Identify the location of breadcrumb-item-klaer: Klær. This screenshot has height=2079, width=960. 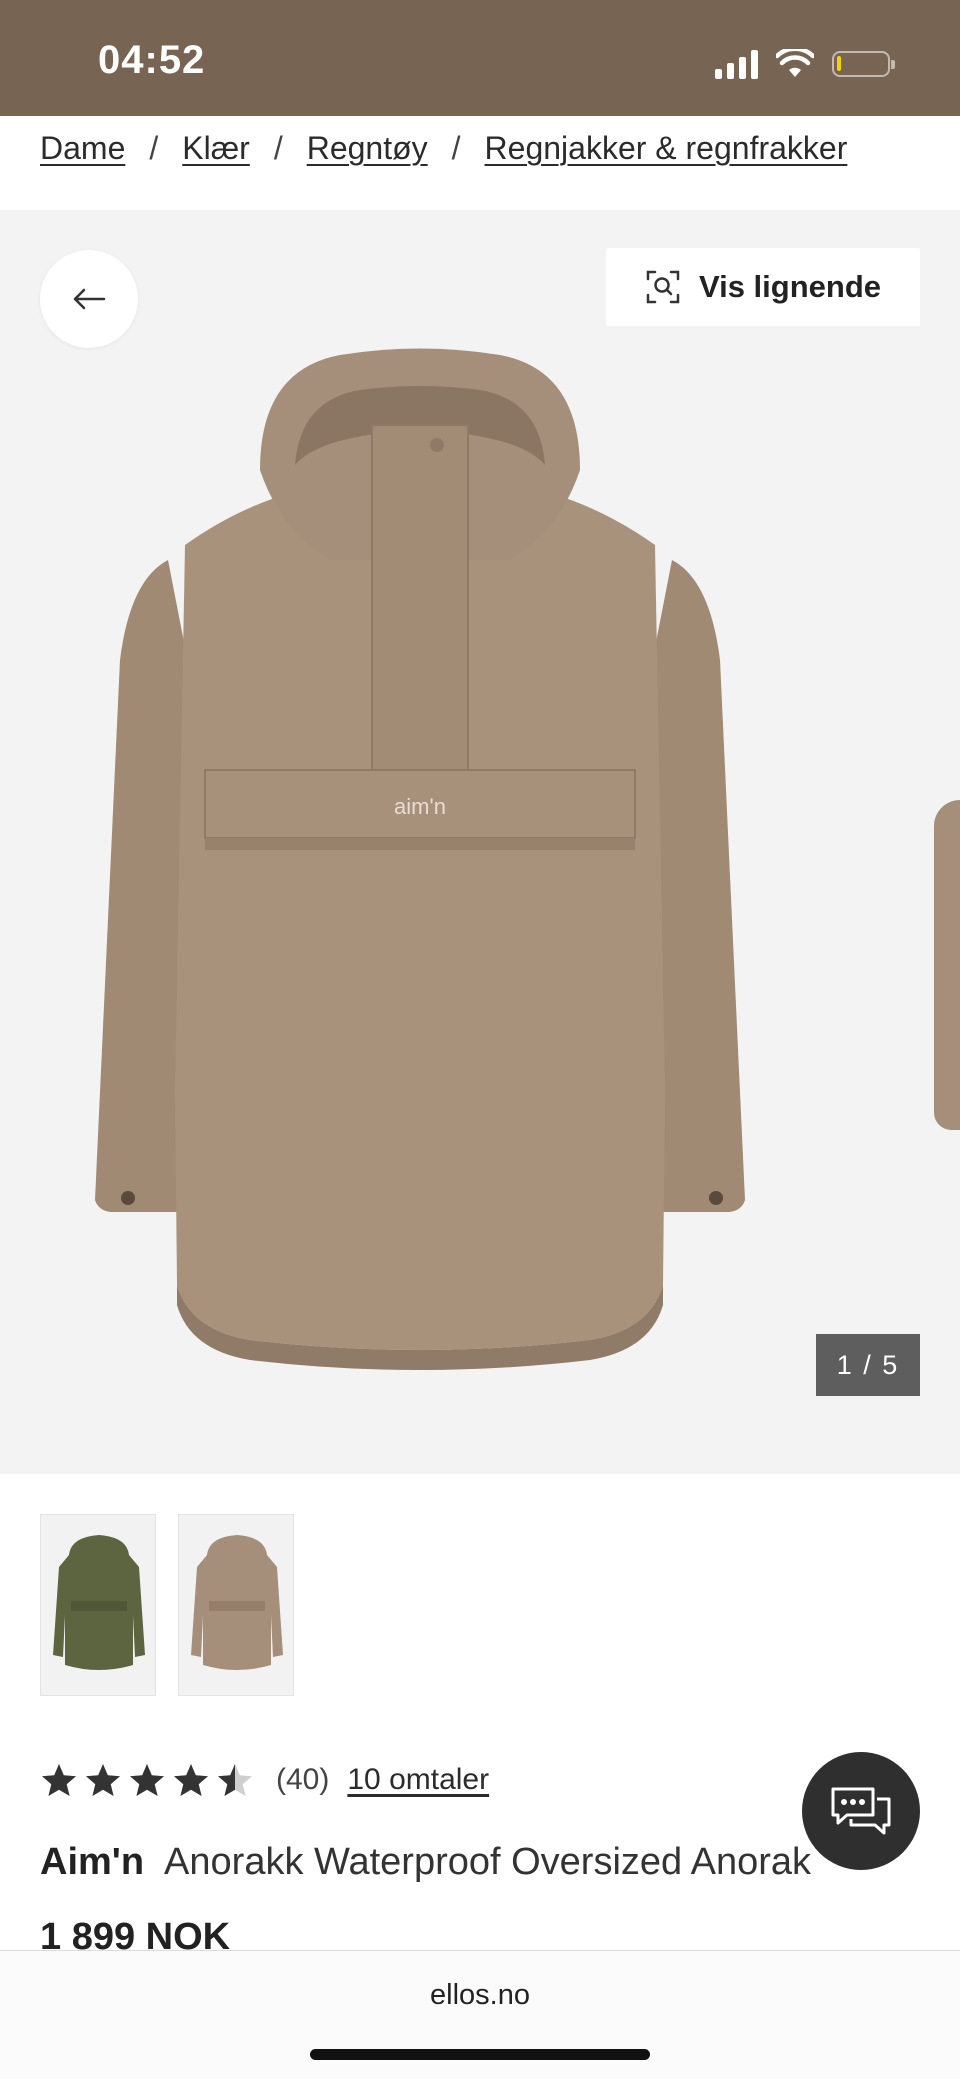
(216, 148).